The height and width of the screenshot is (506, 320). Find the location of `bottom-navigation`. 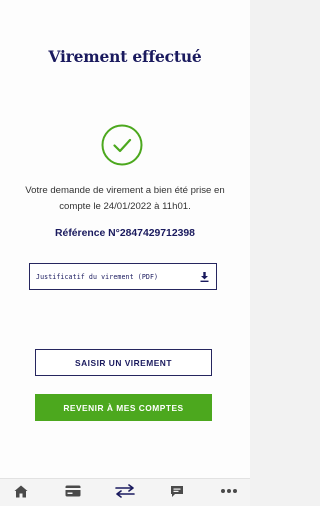

bottom-navigation is located at coordinates (125, 492).